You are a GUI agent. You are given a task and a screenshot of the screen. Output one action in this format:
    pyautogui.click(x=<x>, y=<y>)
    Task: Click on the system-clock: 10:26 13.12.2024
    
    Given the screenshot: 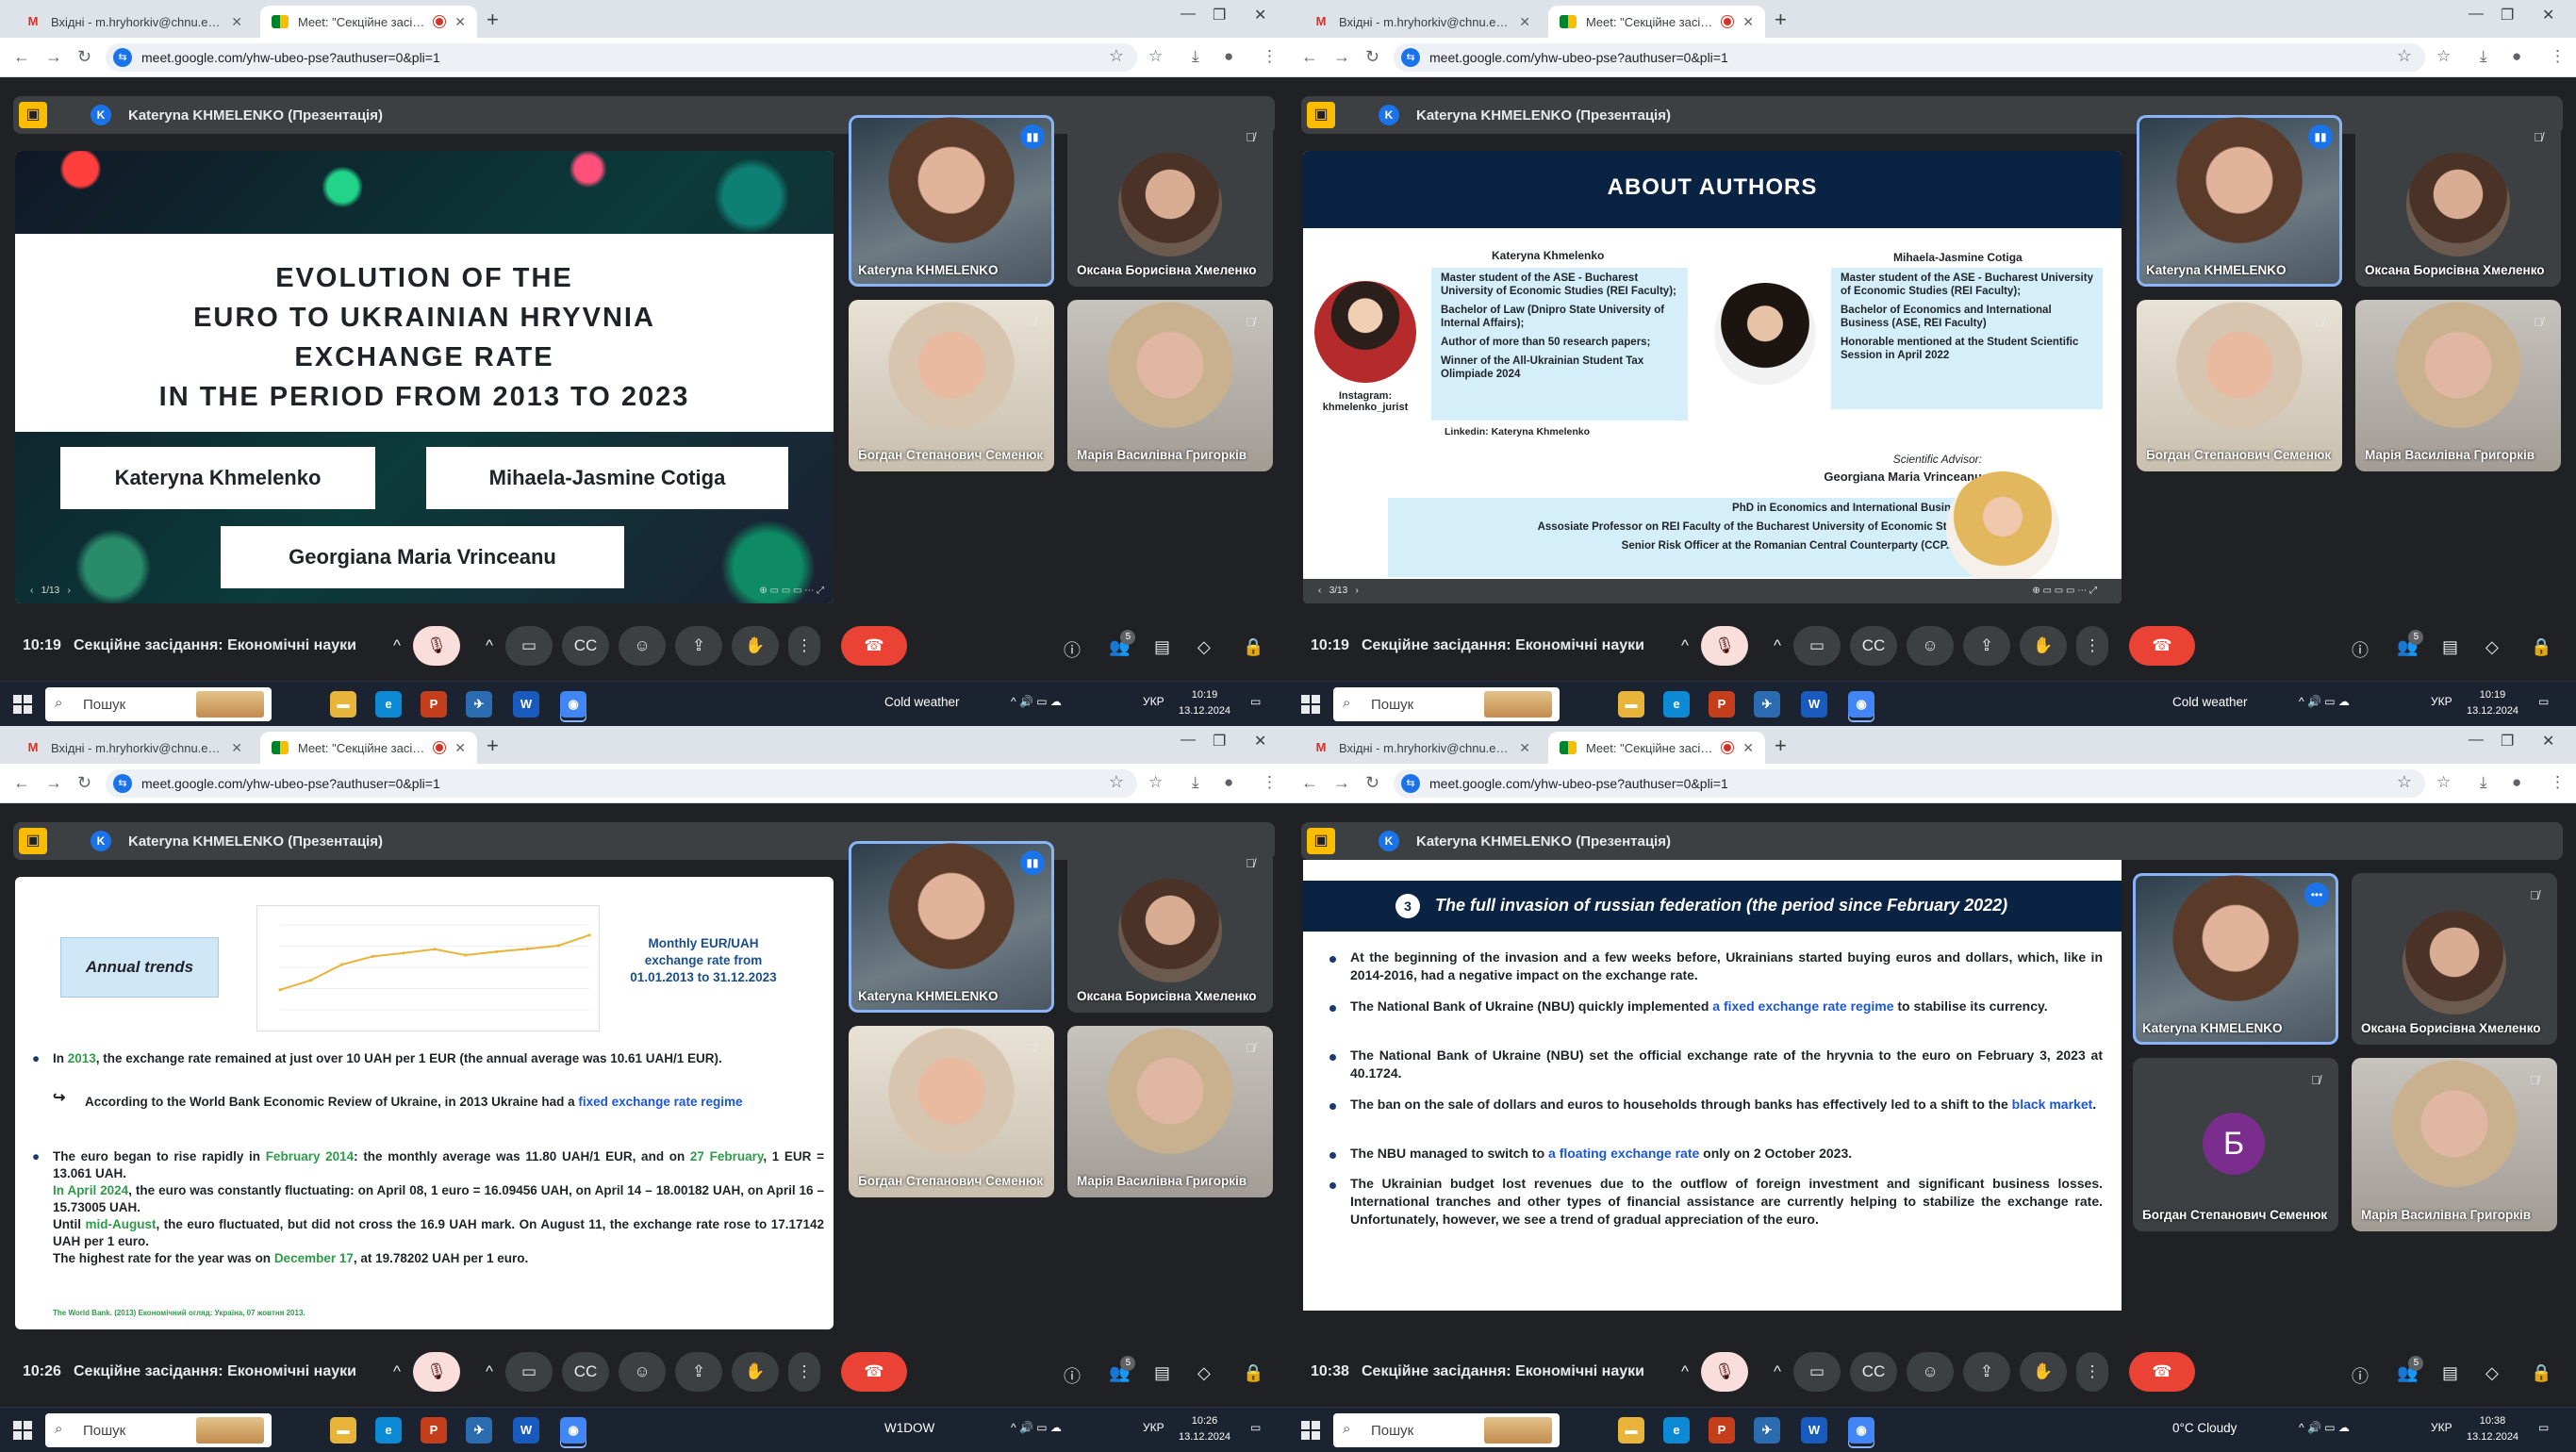 What is the action you would take?
    pyautogui.click(x=1204, y=1429)
    